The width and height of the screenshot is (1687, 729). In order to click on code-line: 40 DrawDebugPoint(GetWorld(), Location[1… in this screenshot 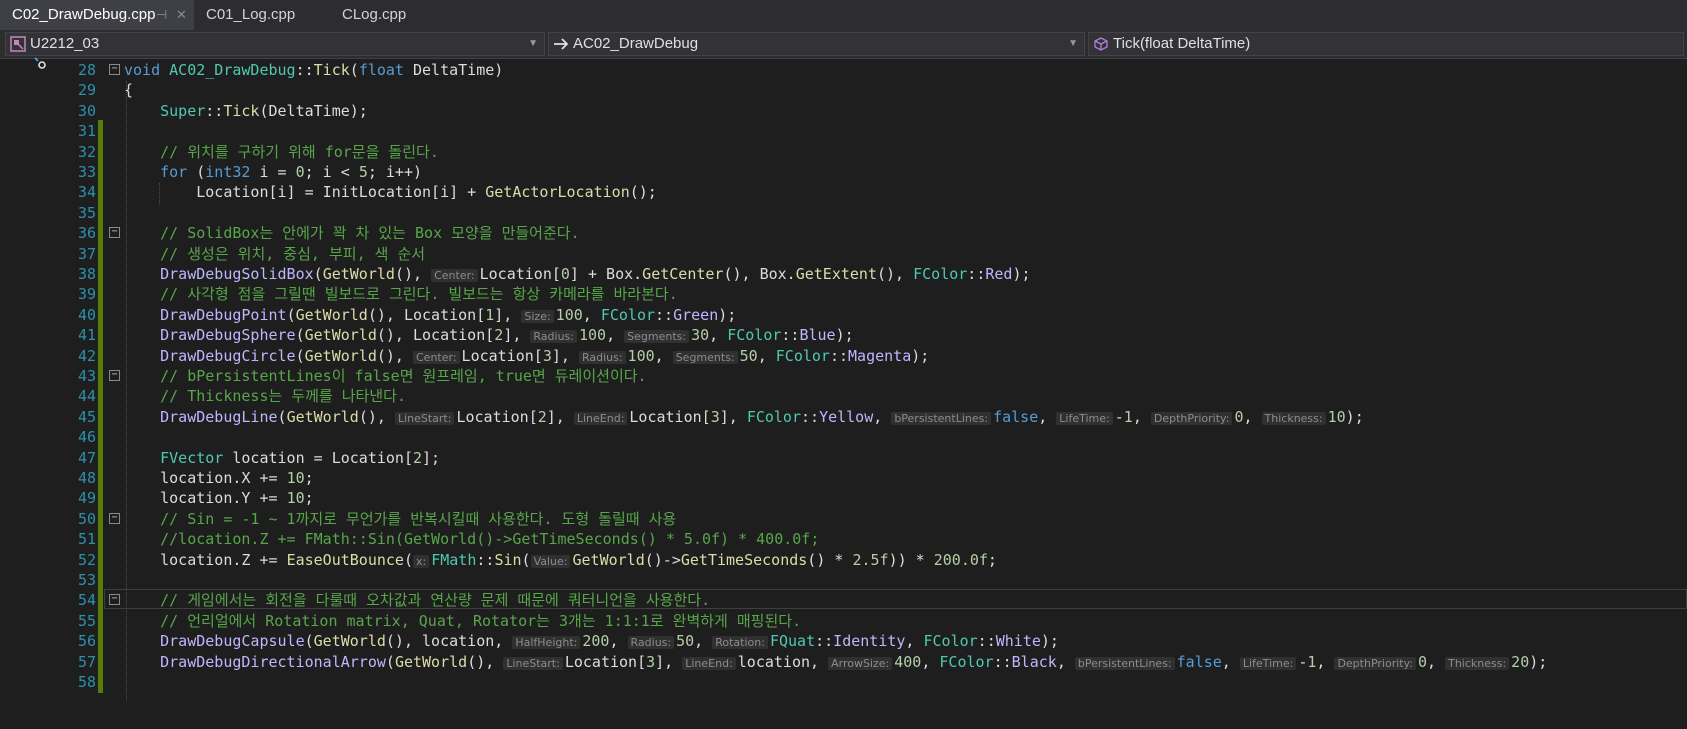, I will do `click(843, 314)`.